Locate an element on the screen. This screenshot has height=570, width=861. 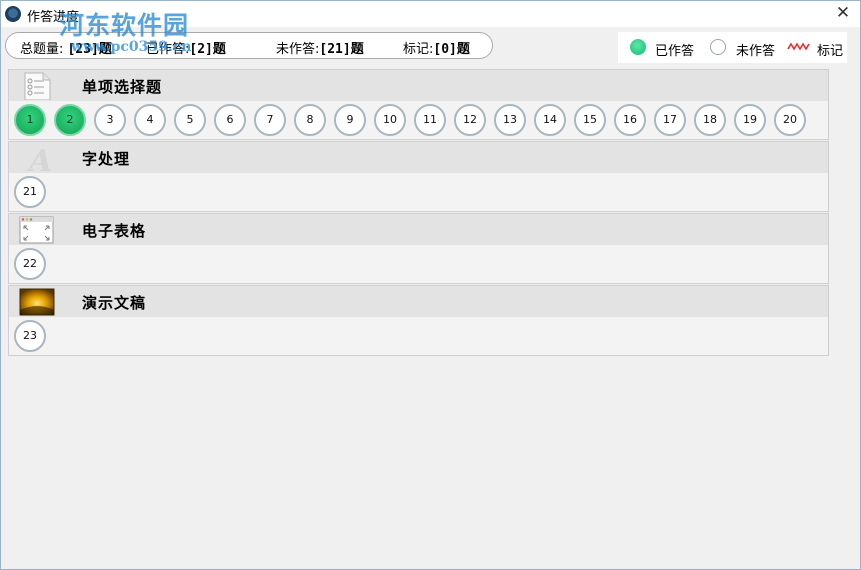
presentation-slide-icon is located at coordinates (37, 302).